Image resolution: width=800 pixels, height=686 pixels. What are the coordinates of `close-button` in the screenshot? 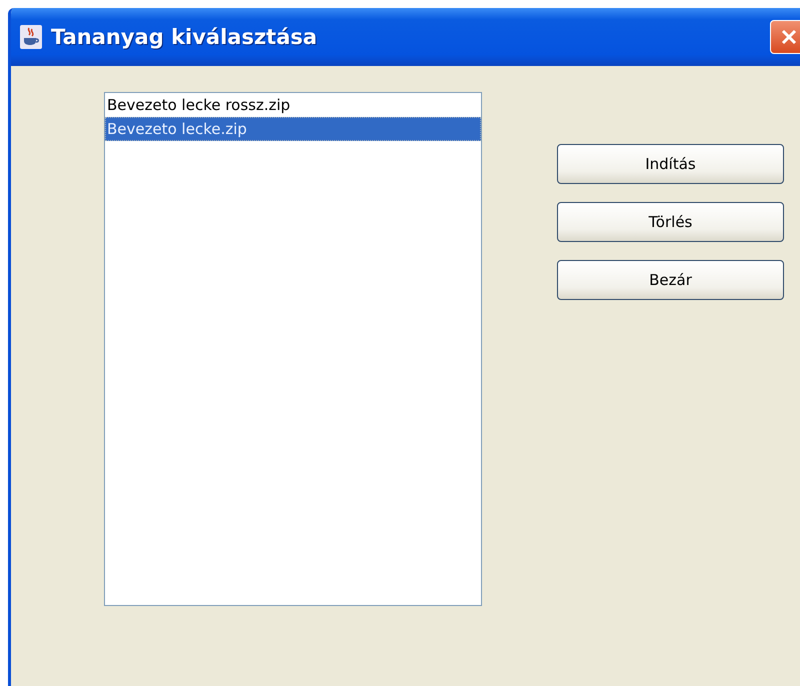 It's located at (785, 37).